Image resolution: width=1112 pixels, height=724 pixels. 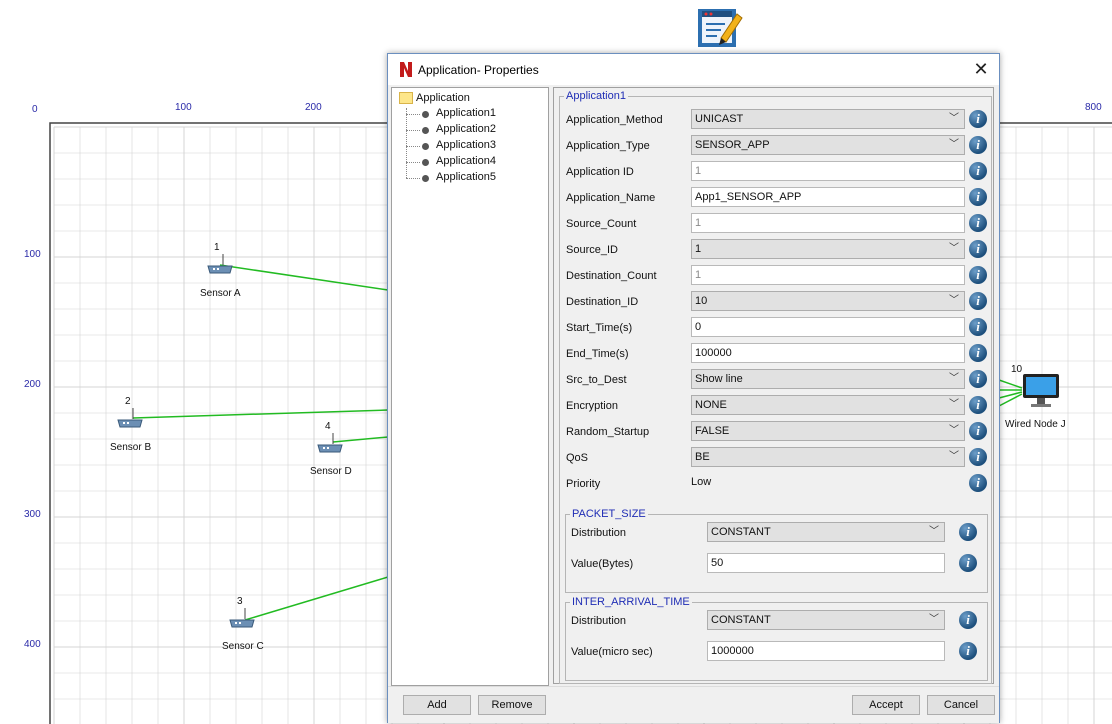 What do you see at coordinates (466, 177) in the screenshot?
I see `tree-item-label: Application5` at bounding box center [466, 177].